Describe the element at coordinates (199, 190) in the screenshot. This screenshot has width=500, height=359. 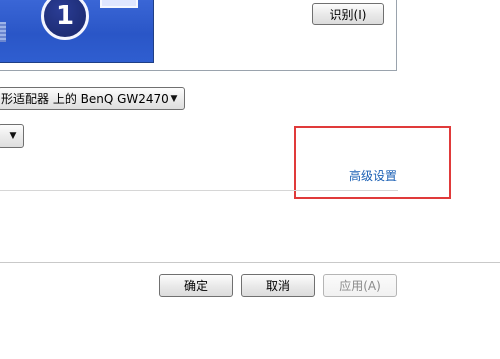
I see `divider` at that location.